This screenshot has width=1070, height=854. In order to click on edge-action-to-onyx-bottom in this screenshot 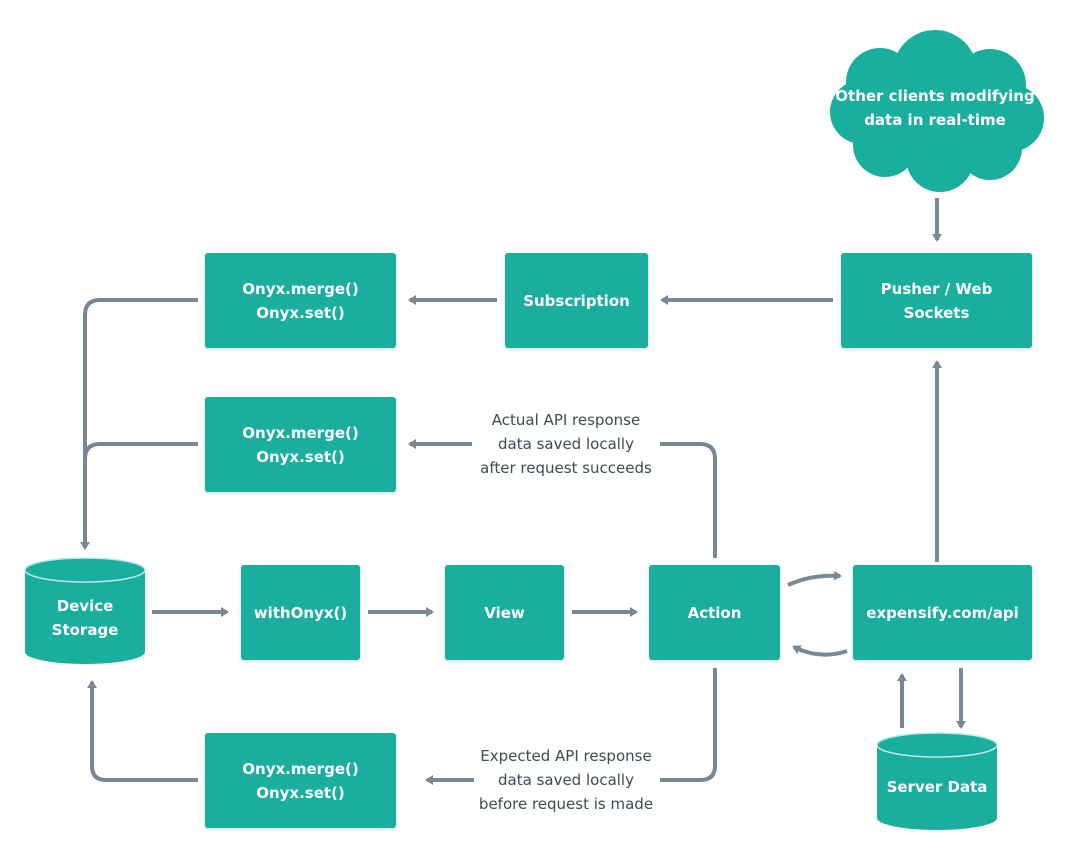, I will do `click(688, 725)`.